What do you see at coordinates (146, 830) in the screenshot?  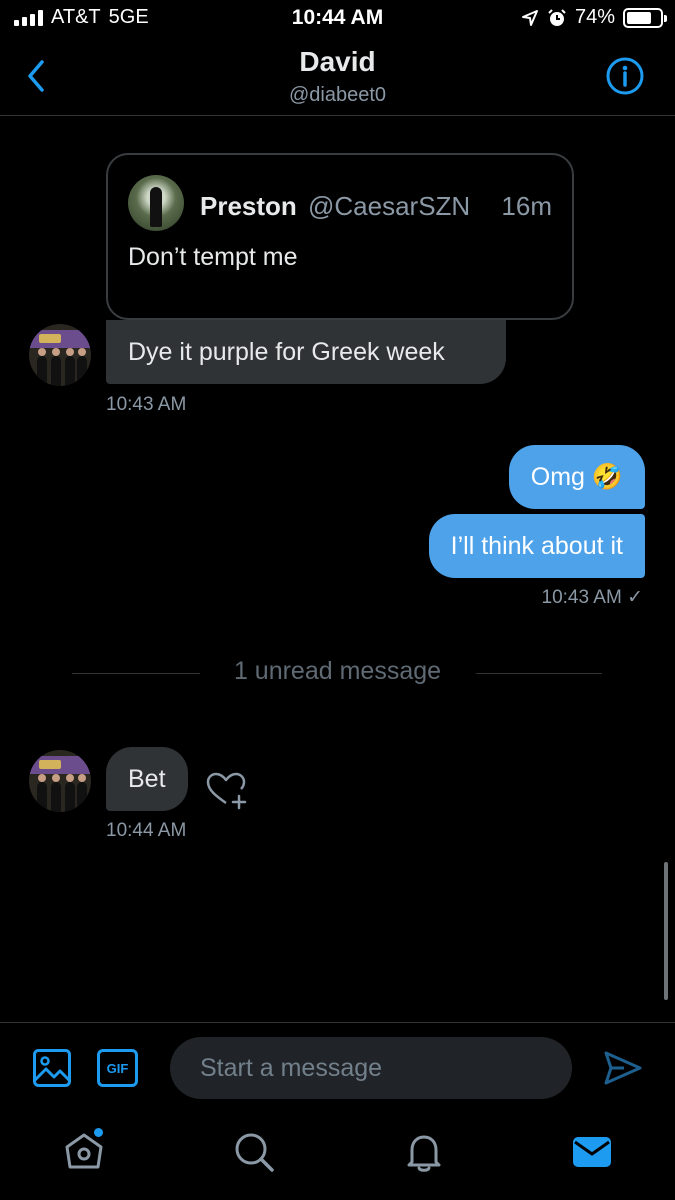 I see `message-timestamp: 10:44 AM` at bounding box center [146, 830].